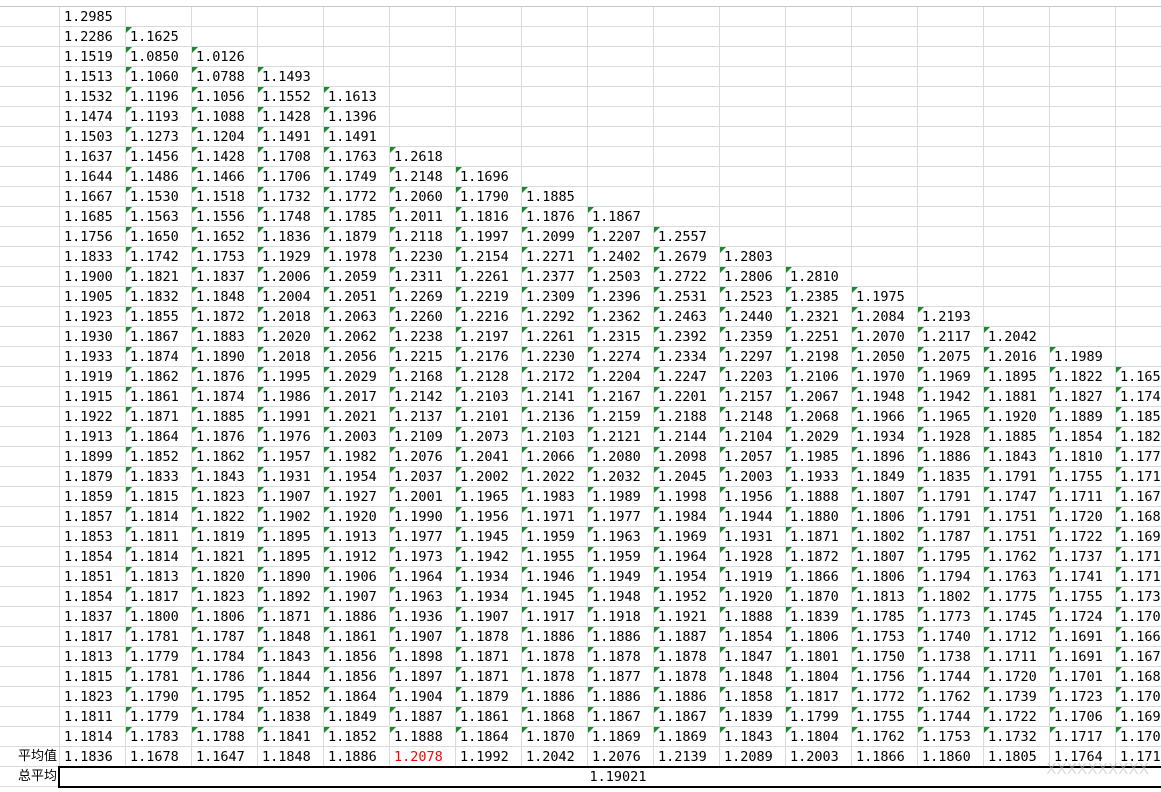 The width and height of the screenshot is (1161, 792). Describe the element at coordinates (423, 457) in the screenshot. I see `grid-cell: 1.2076` at that location.